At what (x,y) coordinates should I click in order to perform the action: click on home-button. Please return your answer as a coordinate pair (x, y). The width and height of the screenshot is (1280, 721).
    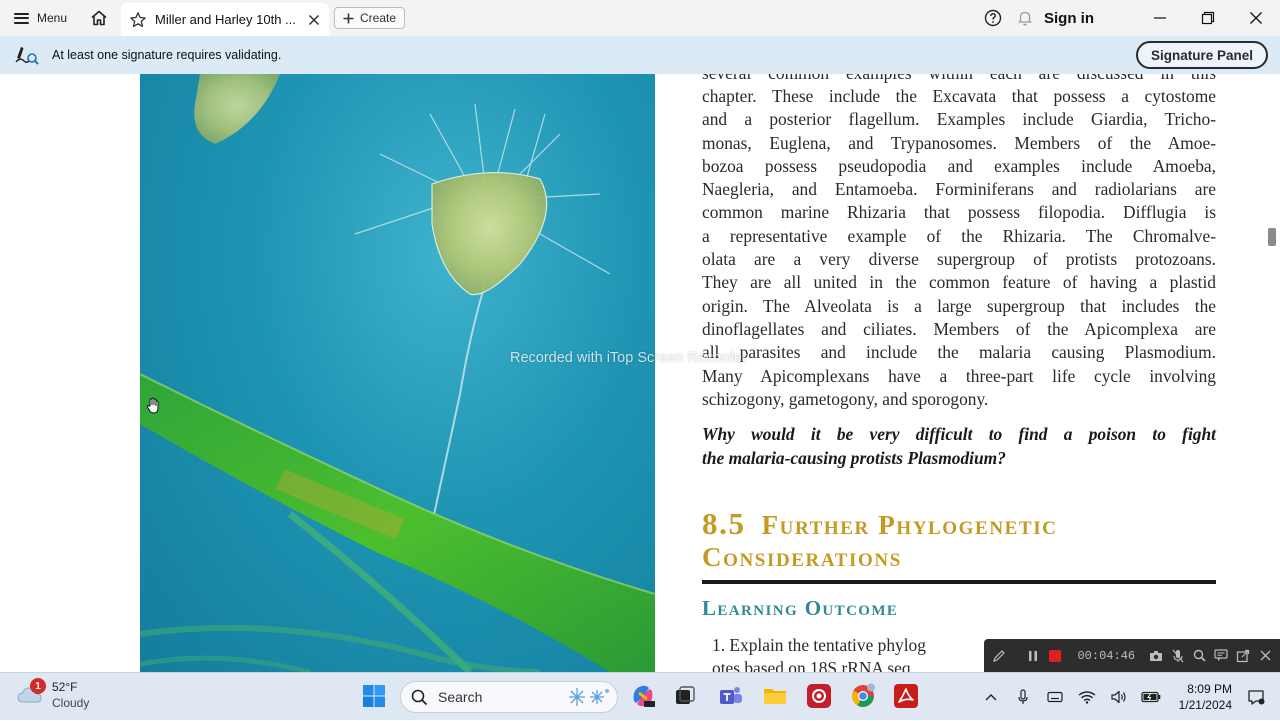
    Looking at the image, I should click on (99, 18).